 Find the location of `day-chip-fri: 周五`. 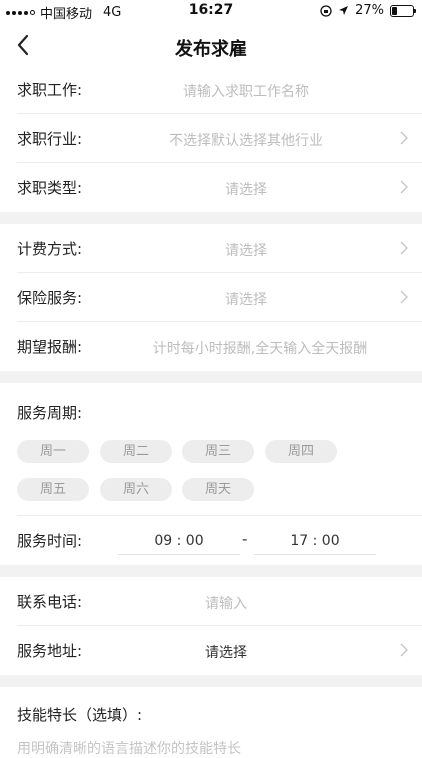

day-chip-fri: 周五 is located at coordinates (53, 489).